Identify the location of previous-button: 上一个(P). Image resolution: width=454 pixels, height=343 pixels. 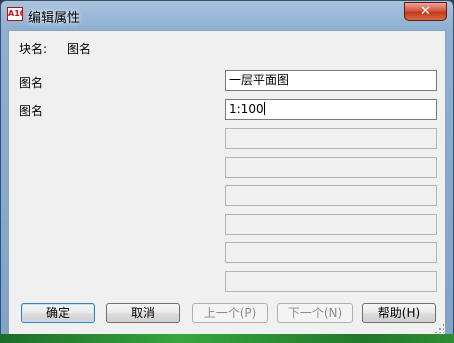
(230, 313).